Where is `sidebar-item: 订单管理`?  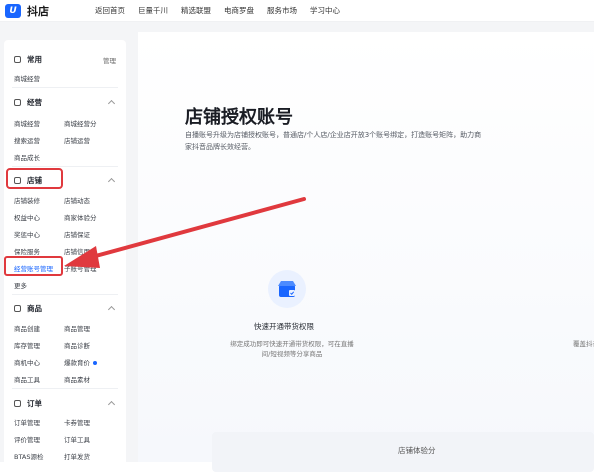 sidebar-item: 订单管理 is located at coordinates (27, 422).